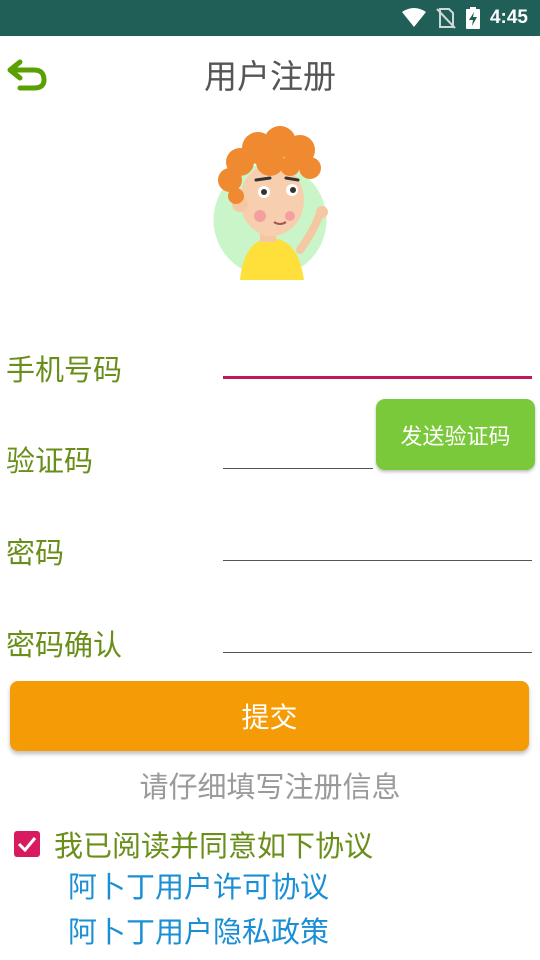  Describe the element at coordinates (508, 17) in the screenshot. I see `status-time: 4:45` at that location.